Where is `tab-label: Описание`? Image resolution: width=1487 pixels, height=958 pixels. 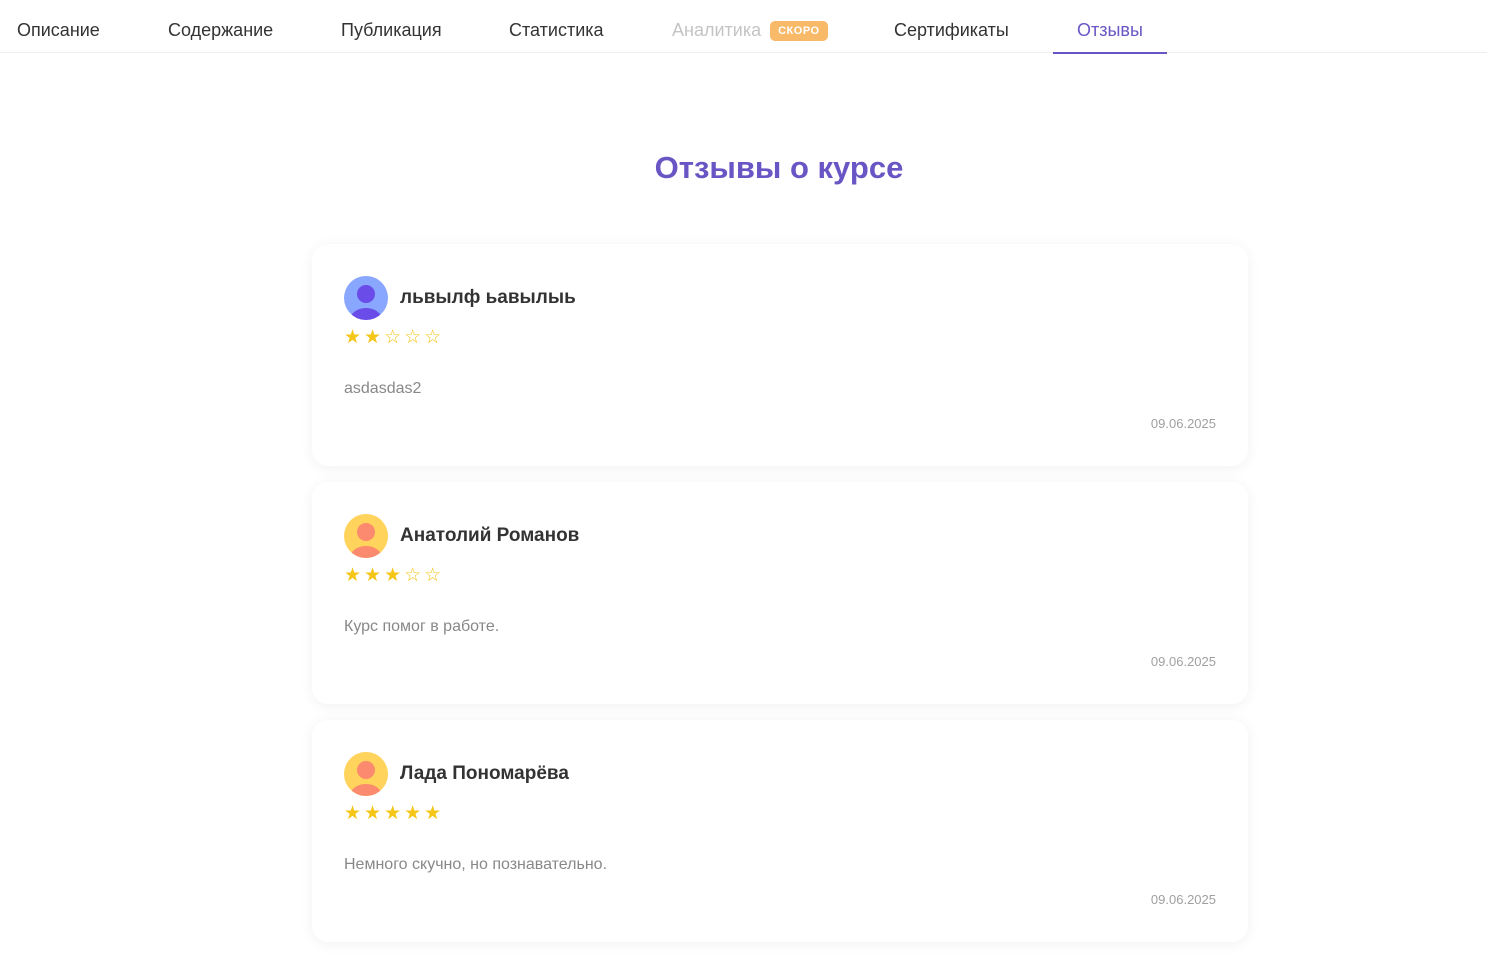 tab-label: Описание is located at coordinates (58, 30).